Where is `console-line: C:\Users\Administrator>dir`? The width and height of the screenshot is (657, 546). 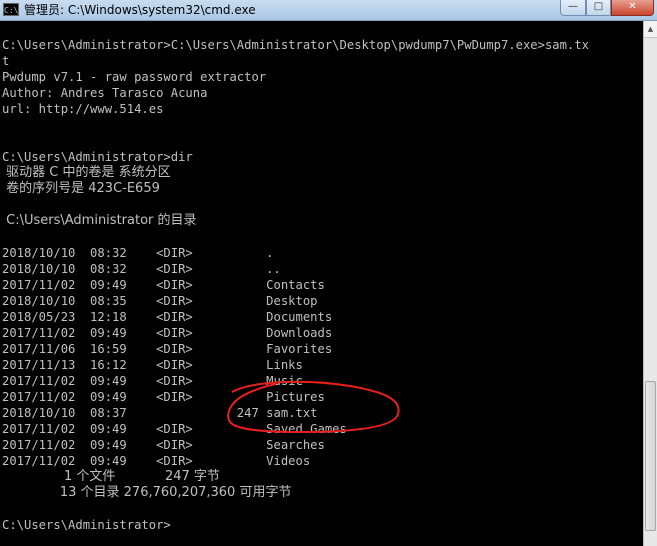
console-line: C:\Users\Administrator>dir is located at coordinates (97, 157).